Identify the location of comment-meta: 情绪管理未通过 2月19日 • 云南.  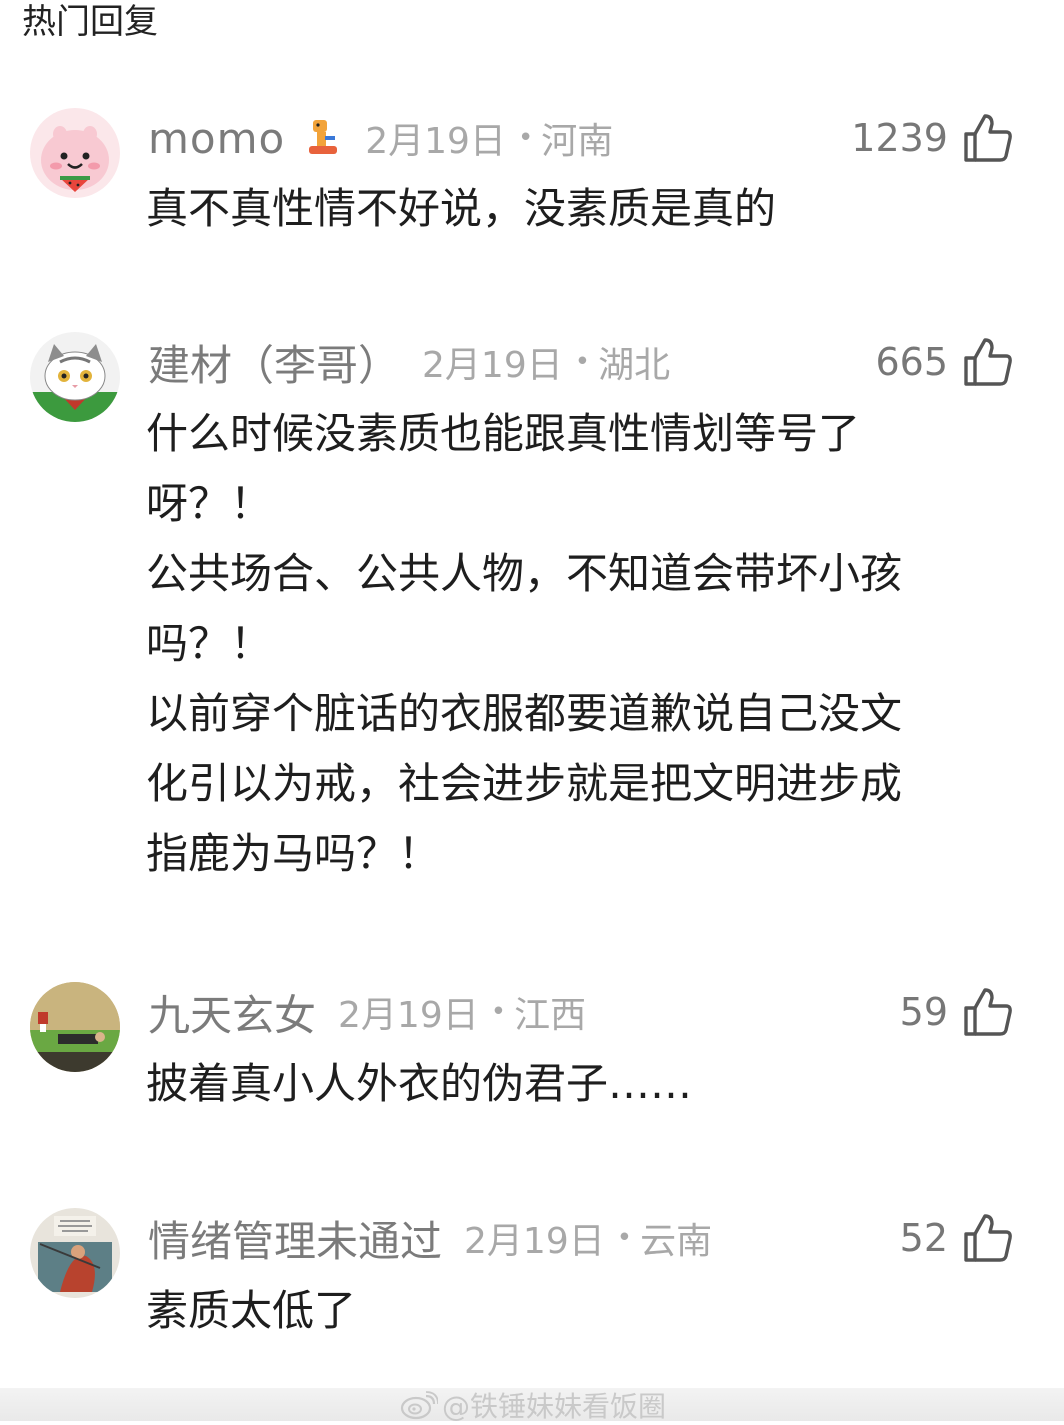
(430, 1238).